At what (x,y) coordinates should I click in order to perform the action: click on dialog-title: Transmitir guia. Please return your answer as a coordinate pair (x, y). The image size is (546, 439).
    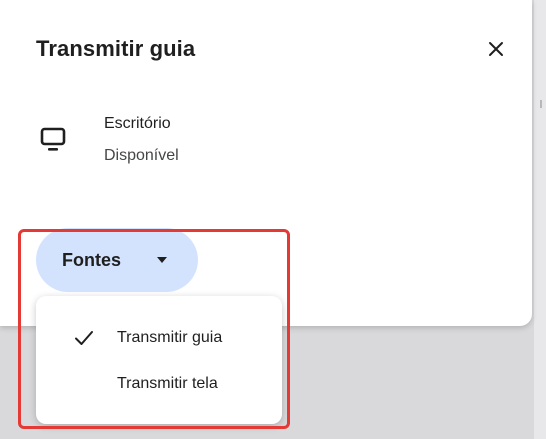
    Looking at the image, I should click on (116, 48).